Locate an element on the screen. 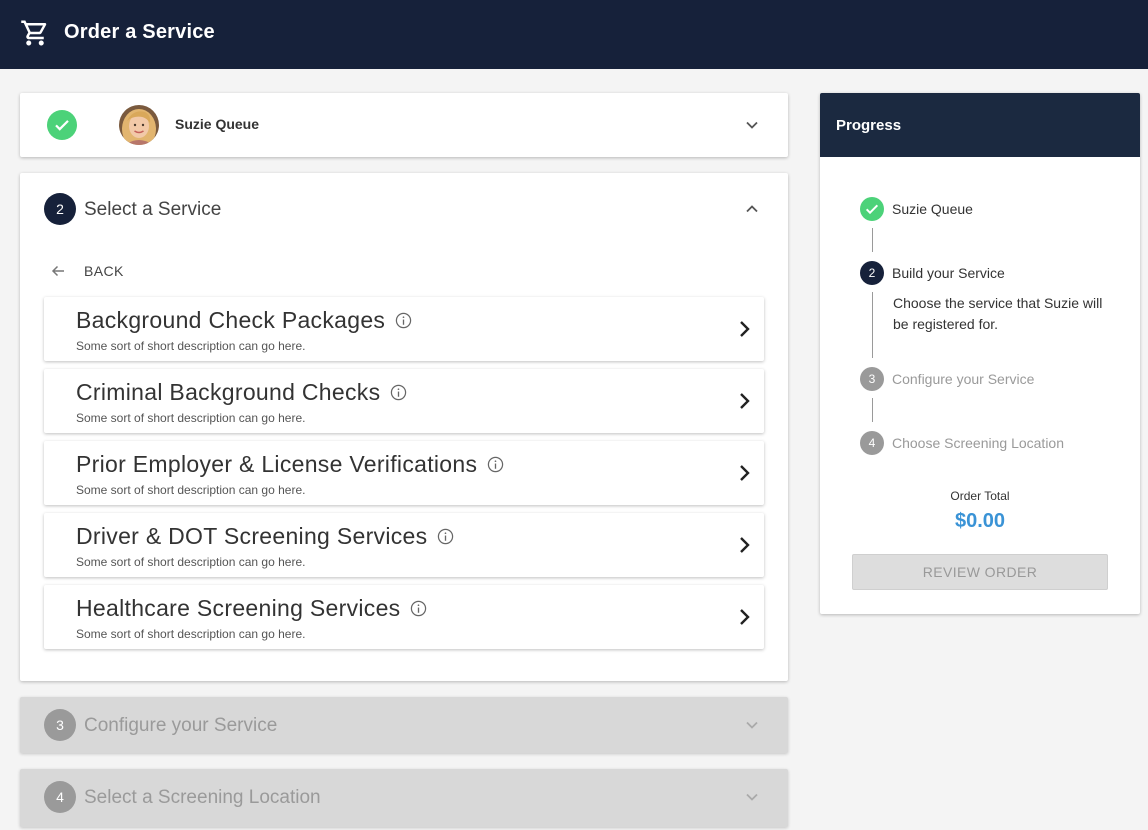  review-order-button: REVIEW ORDER is located at coordinates (980, 572).